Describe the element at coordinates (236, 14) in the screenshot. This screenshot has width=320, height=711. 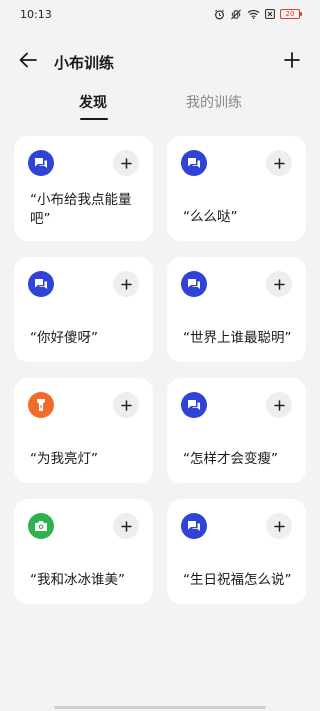
I see `vibrate-mute-icon` at that location.